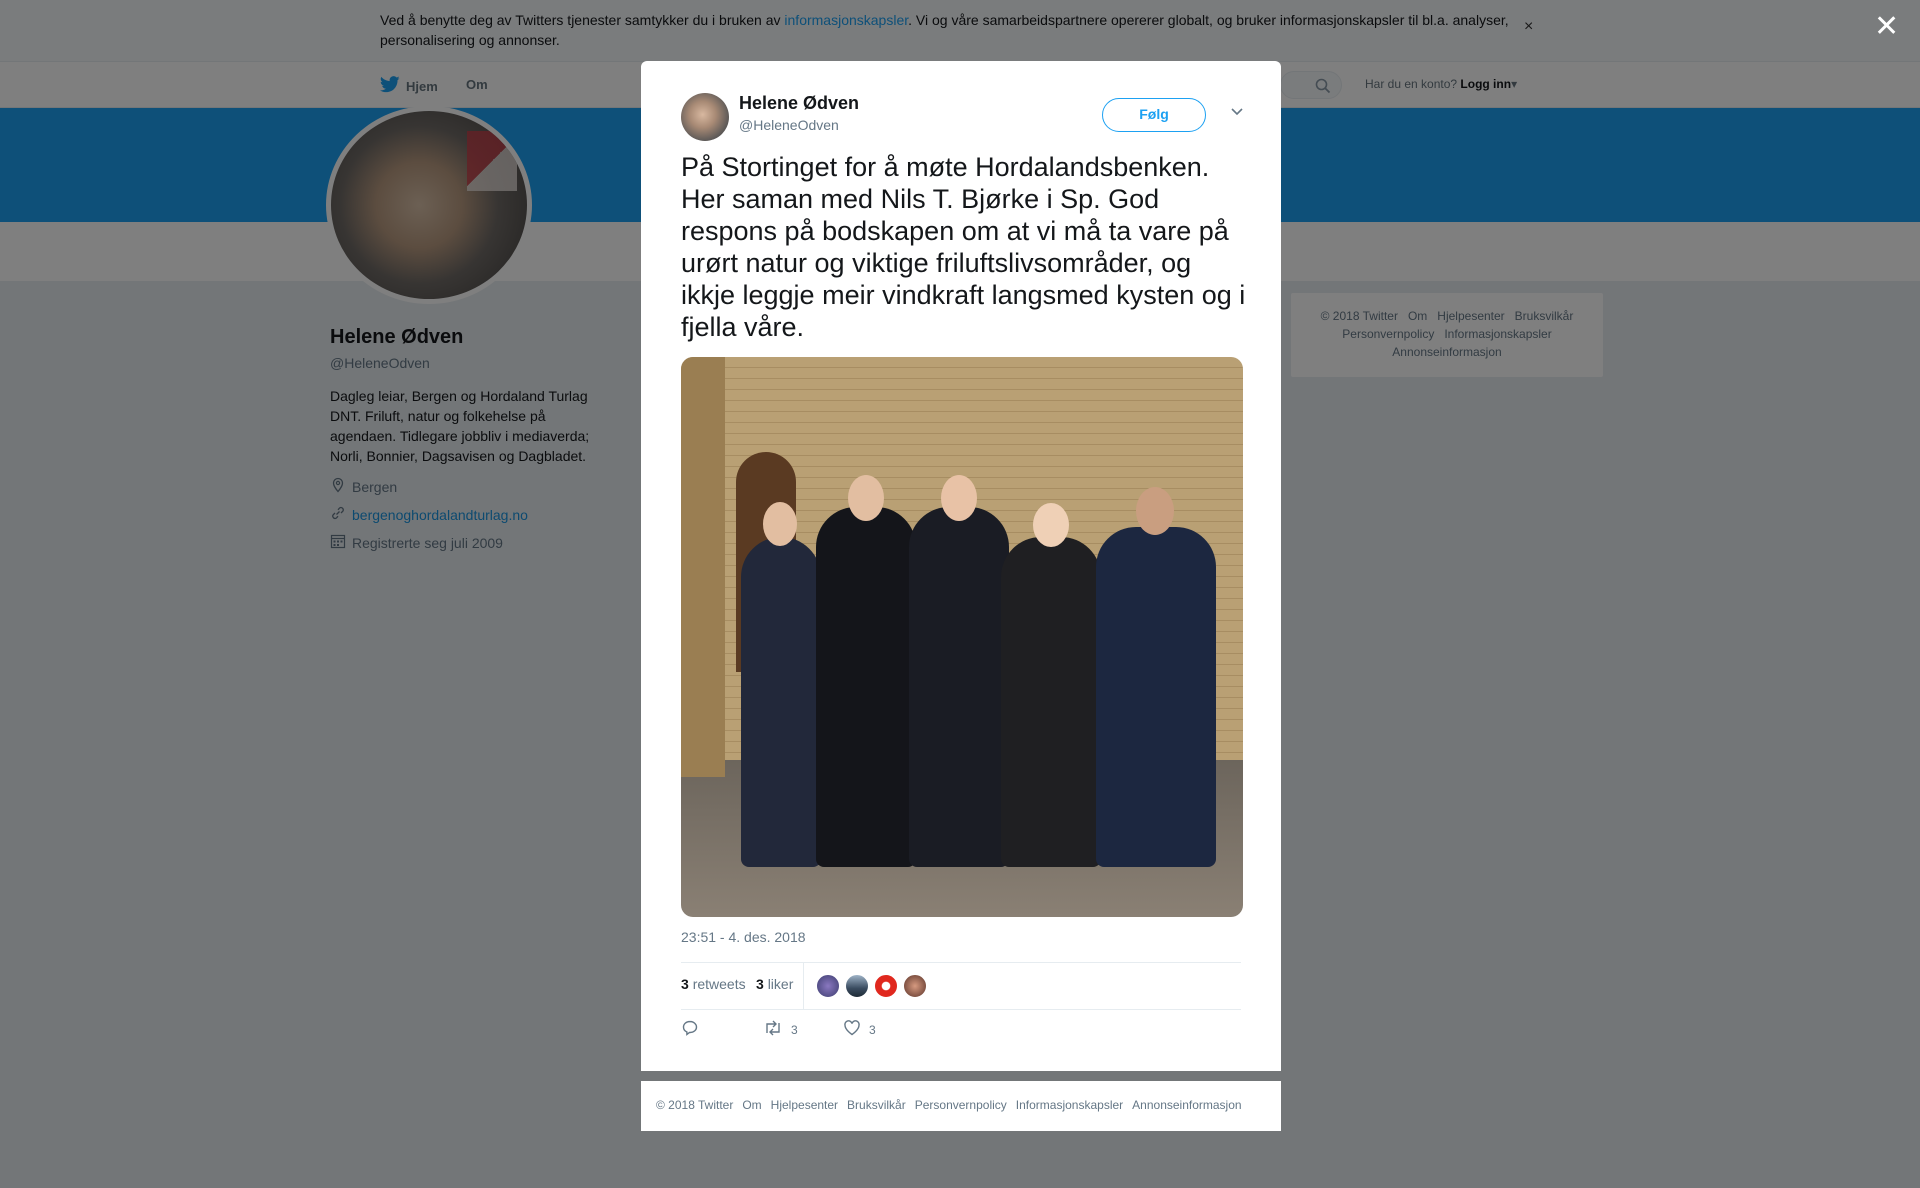  I want to click on likes-stat: 3 liker, so click(774, 984).